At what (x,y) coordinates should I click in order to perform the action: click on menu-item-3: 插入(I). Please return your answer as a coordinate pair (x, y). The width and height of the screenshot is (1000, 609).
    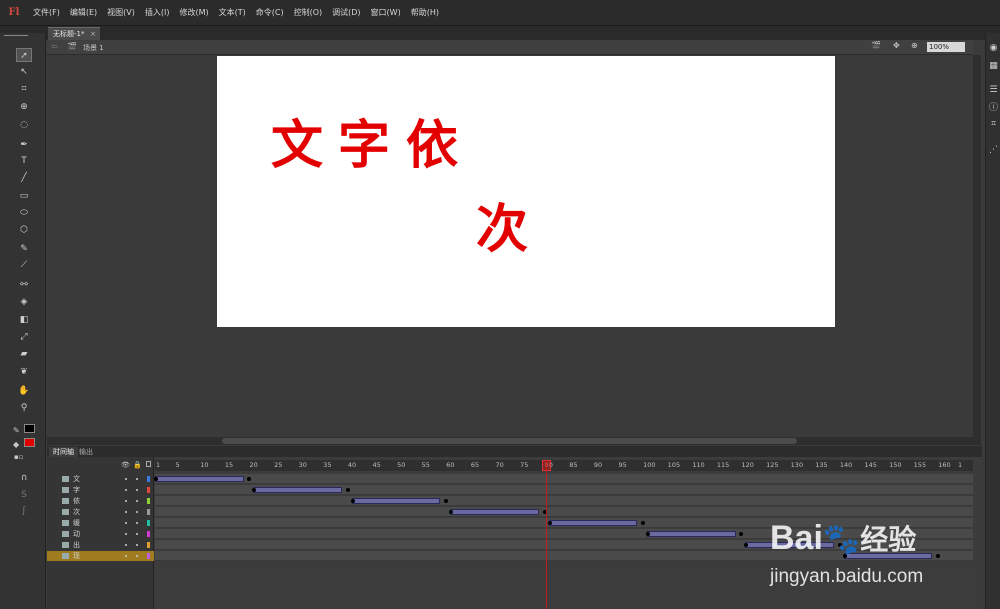
    Looking at the image, I should click on (157, 13).